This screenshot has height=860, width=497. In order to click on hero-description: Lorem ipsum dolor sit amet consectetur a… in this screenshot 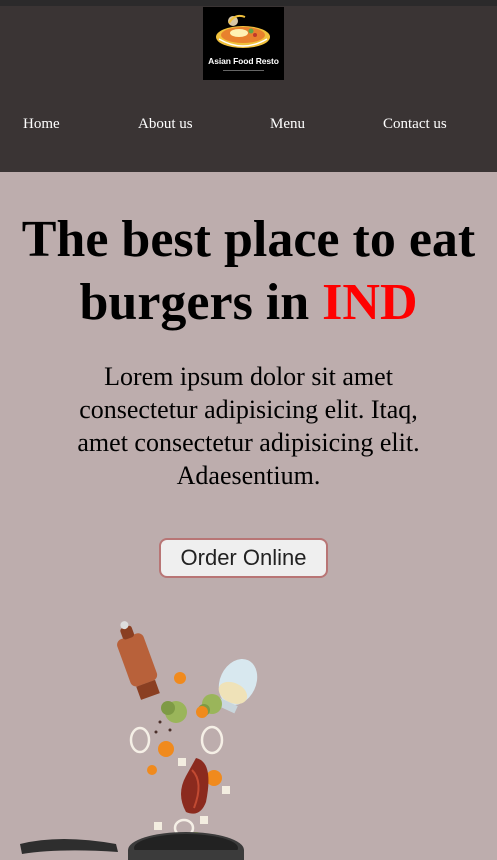, I will do `click(248, 426)`.